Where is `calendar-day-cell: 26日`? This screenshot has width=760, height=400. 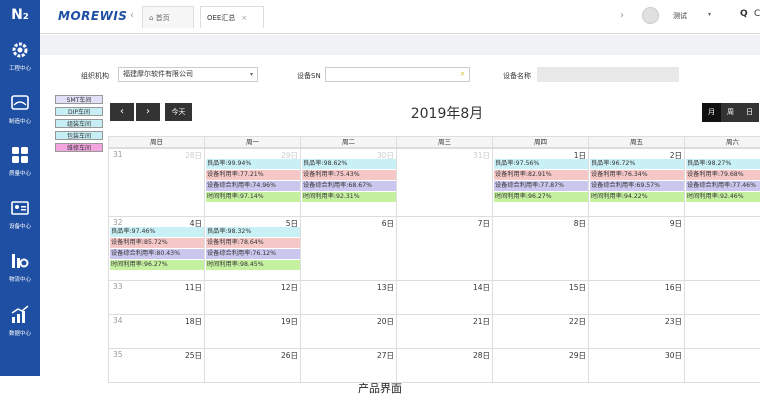 calendar-day-cell: 26日 is located at coordinates (252, 365).